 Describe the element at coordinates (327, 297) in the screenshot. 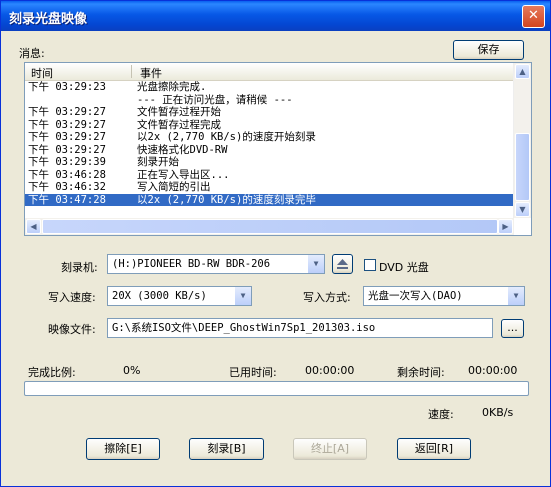

I see `write-mode-label: 写入方式:` at that location.